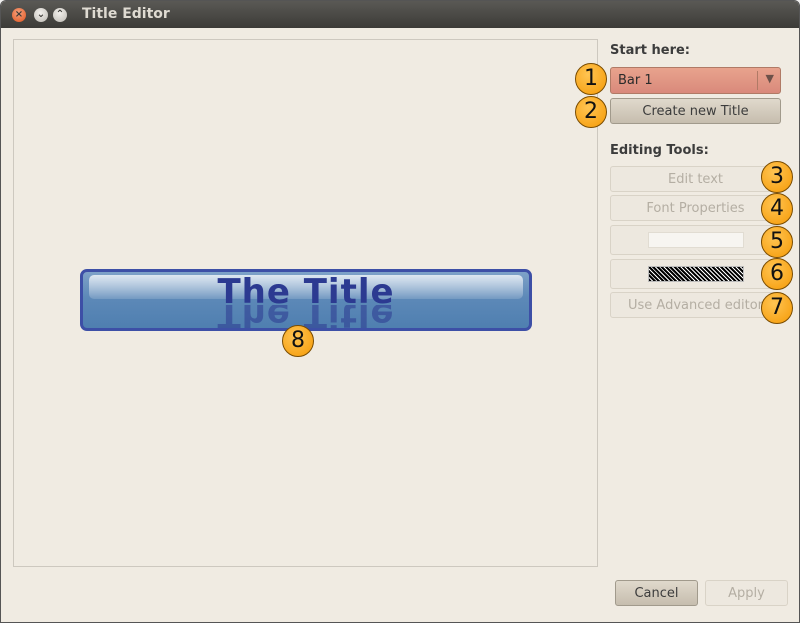 The height and width of the screenshot is (623, 800). I want to click on callout-badge-1: 1, so click(591, 79).